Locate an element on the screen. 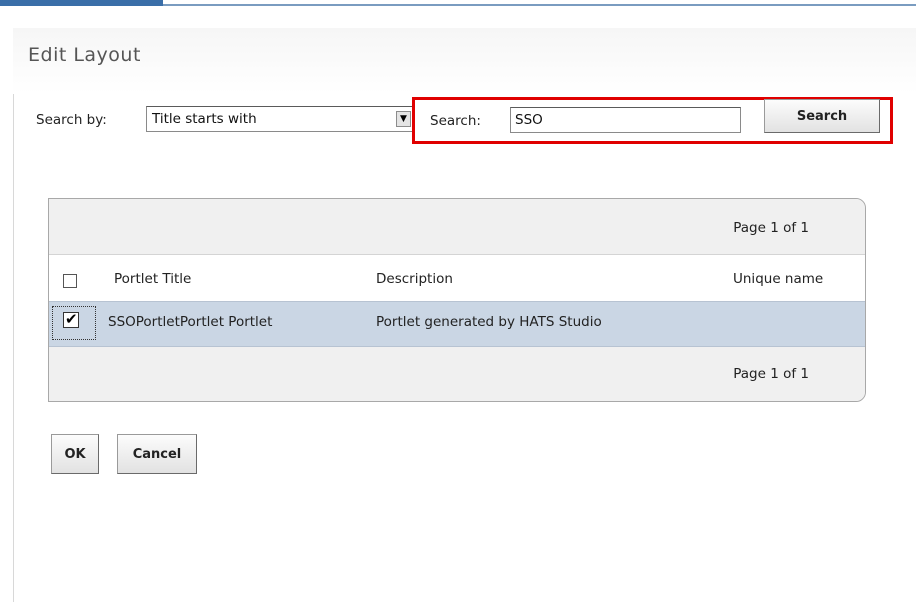 This screenshot has height=602, width=916. column-header-unique-name: Unique name is located at coordinates (778, 279).